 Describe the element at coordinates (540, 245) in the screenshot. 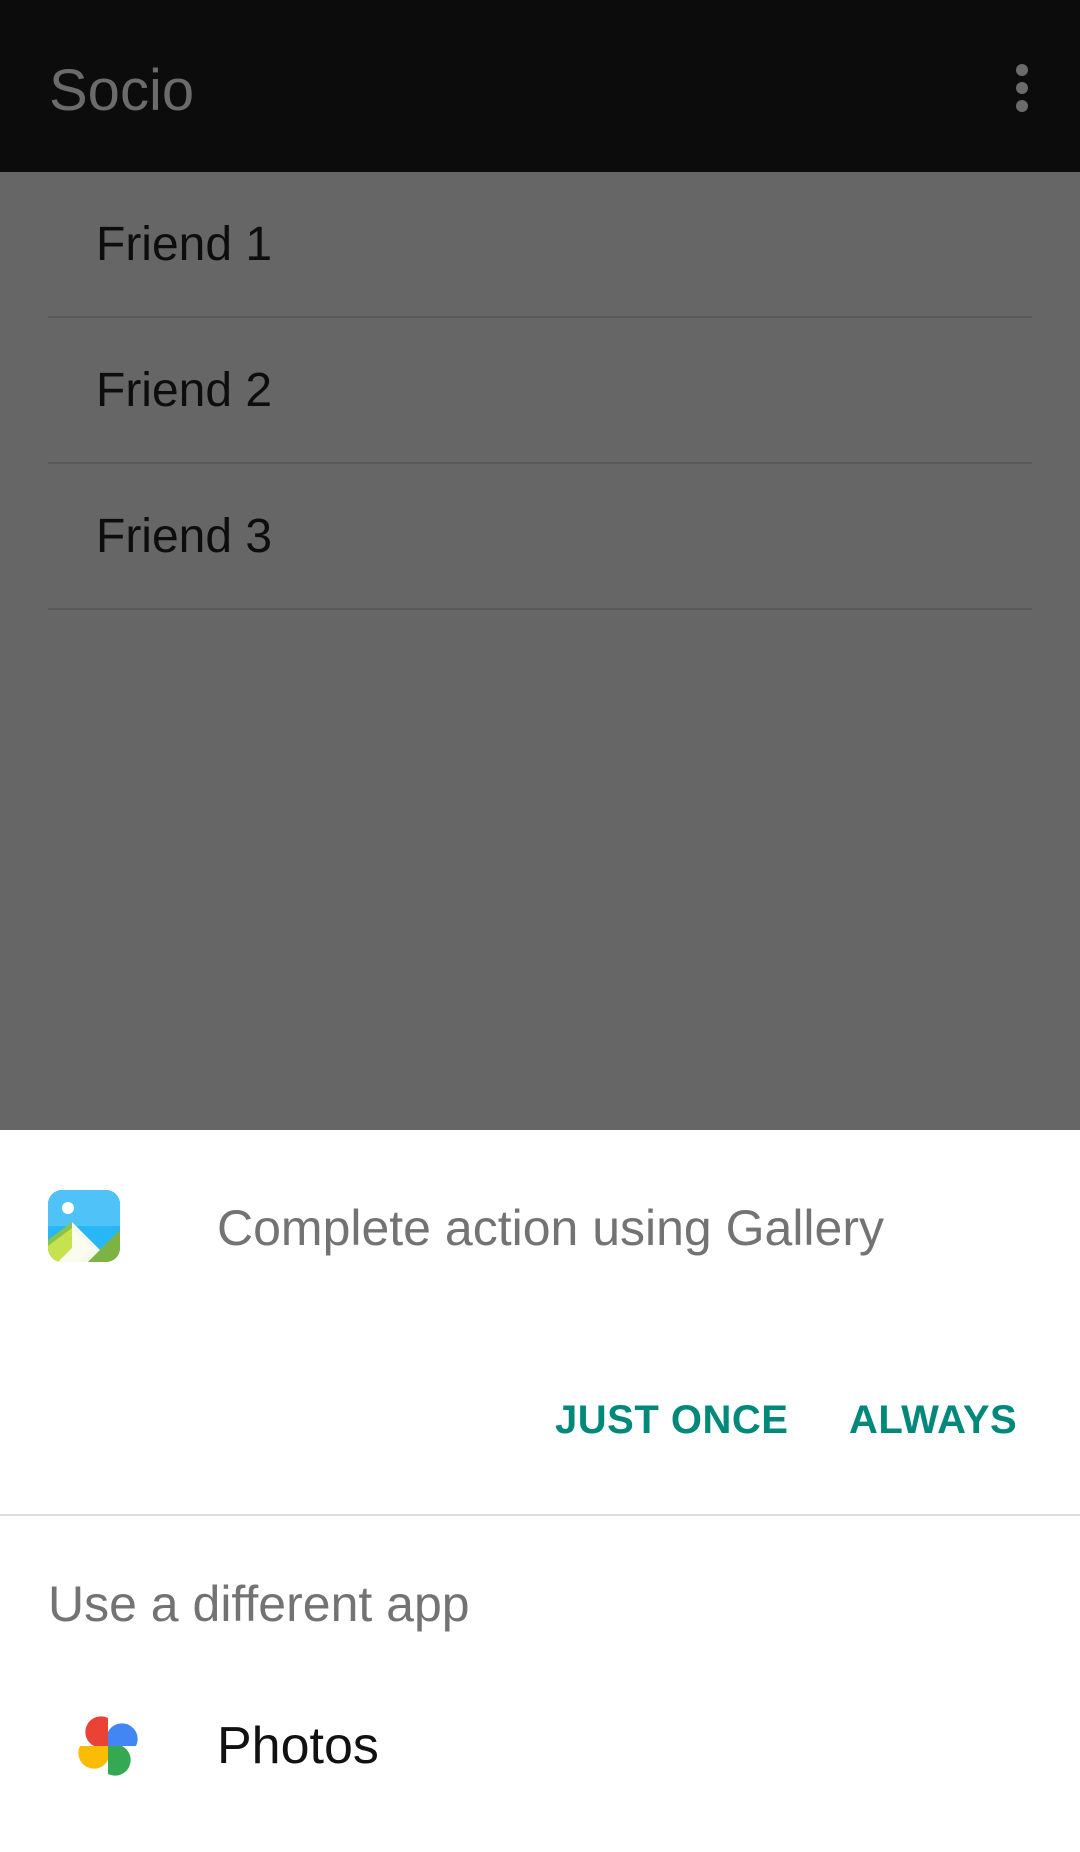

I see `list-item-friend-1: Friend 1` at that location.